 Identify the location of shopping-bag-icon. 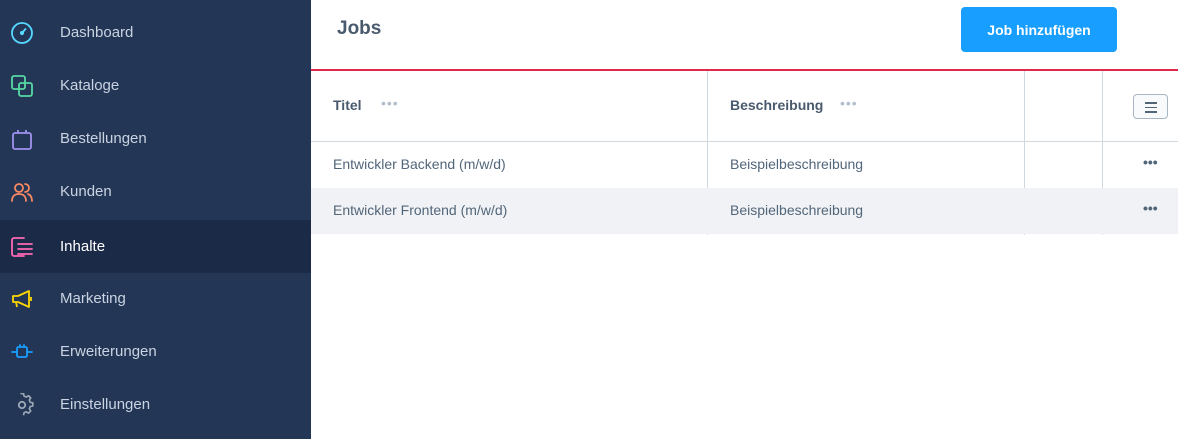
(22, 139).